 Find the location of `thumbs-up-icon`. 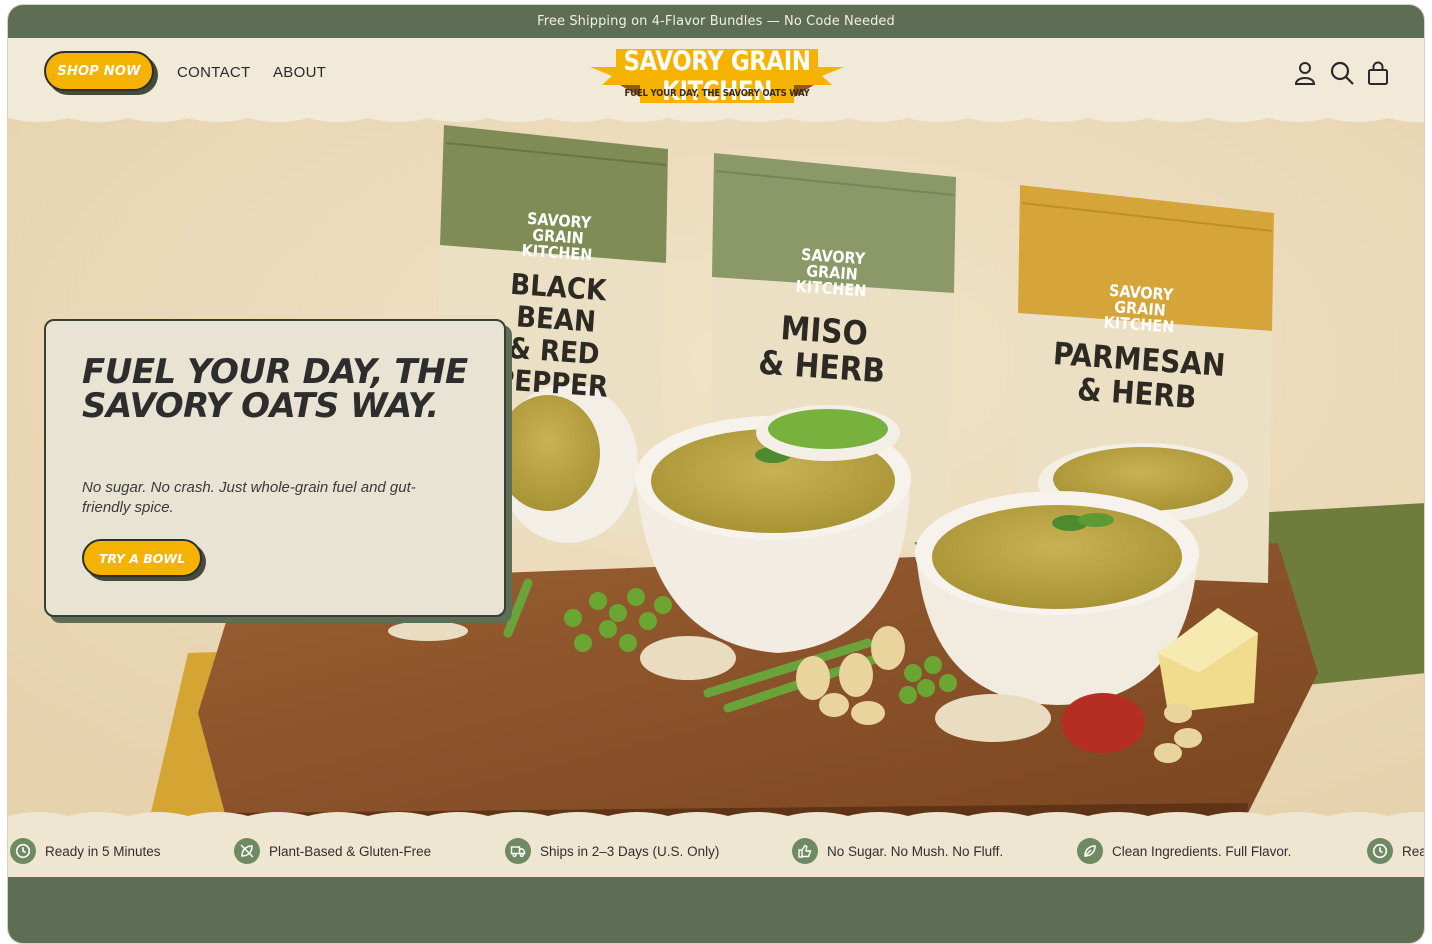

thumbs-up-icon is located at coordinates (805, 851).